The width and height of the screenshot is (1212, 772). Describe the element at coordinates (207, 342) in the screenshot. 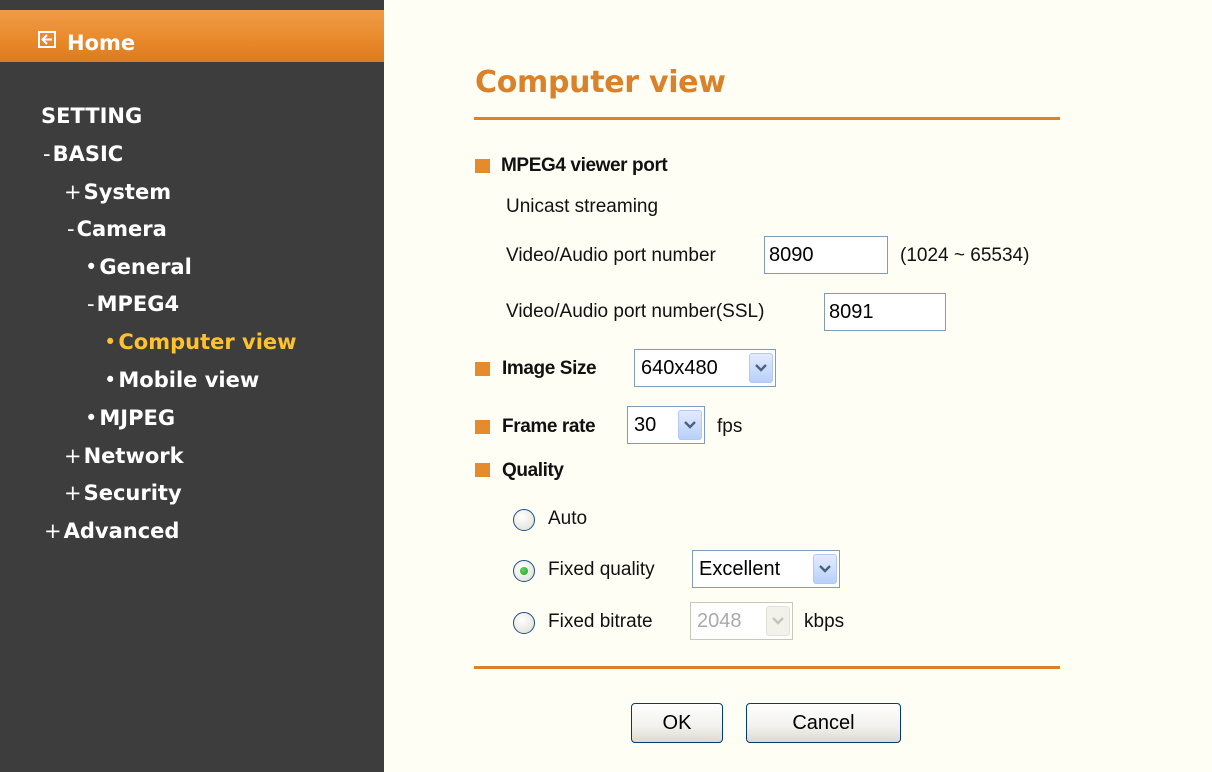

I see `nav-computer-view-label: Computer view` at that location.